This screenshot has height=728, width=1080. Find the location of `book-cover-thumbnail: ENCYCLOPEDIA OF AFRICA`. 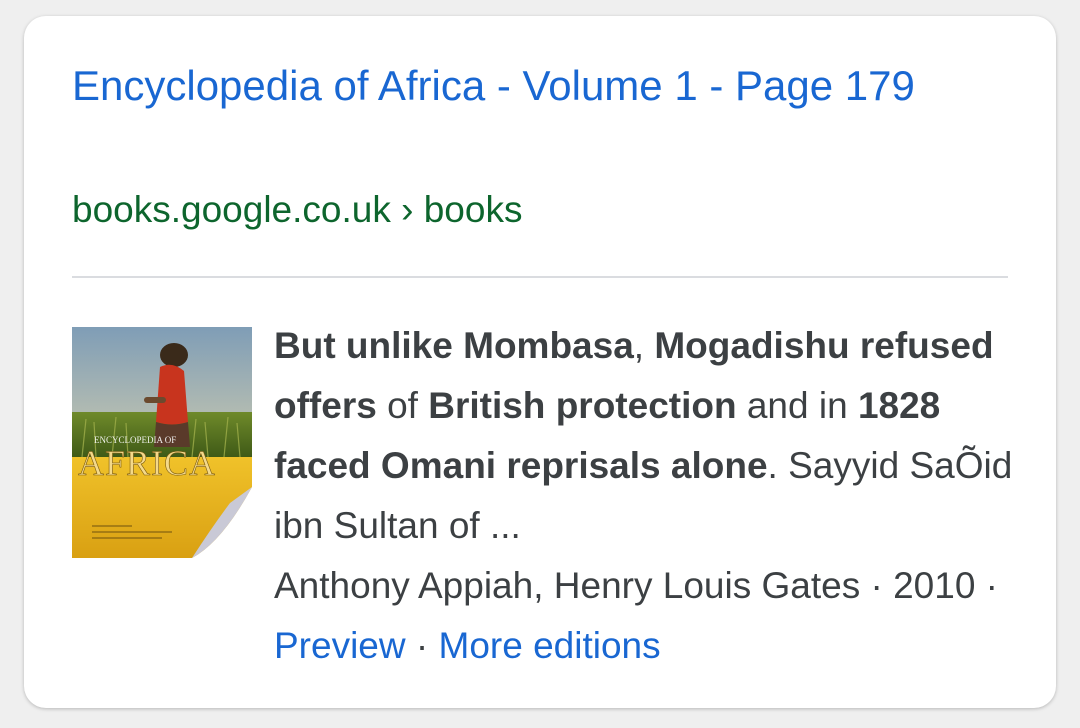

book-cover-thumbnail: ENCYCLOPEDIA OF AFRICA is located at coordinates (162, 442).